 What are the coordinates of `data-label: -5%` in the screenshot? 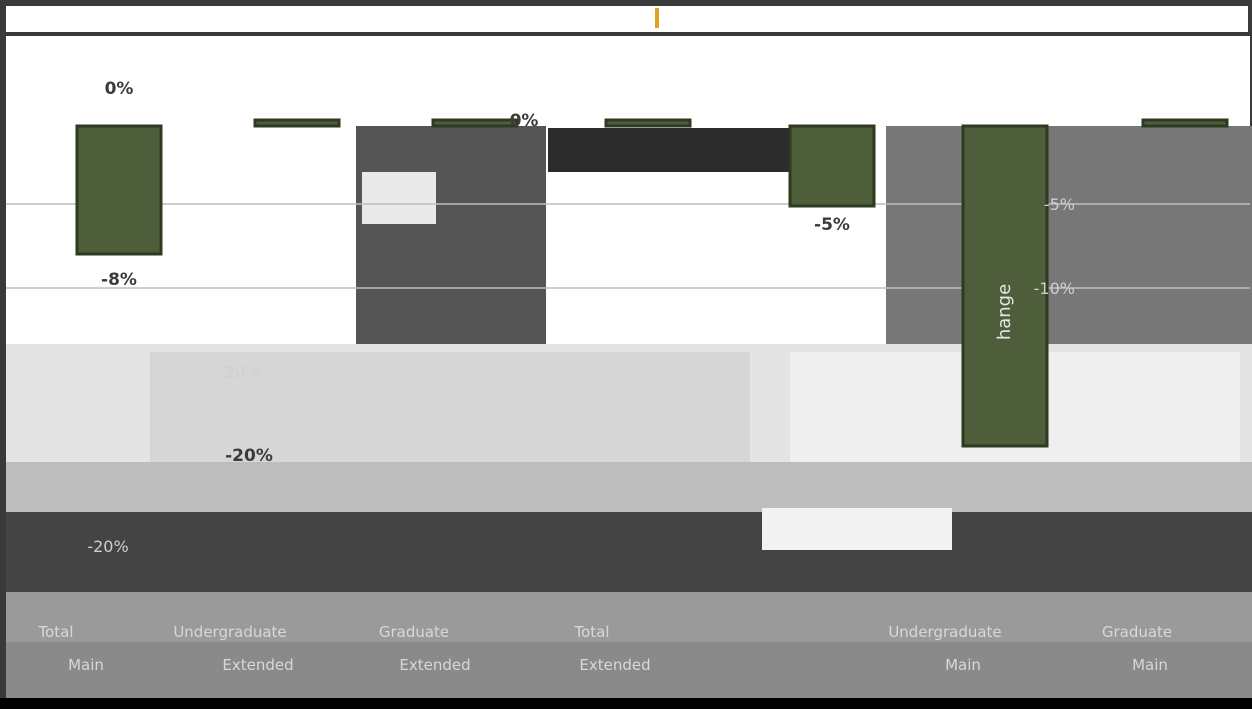 It's located at (832, 225).